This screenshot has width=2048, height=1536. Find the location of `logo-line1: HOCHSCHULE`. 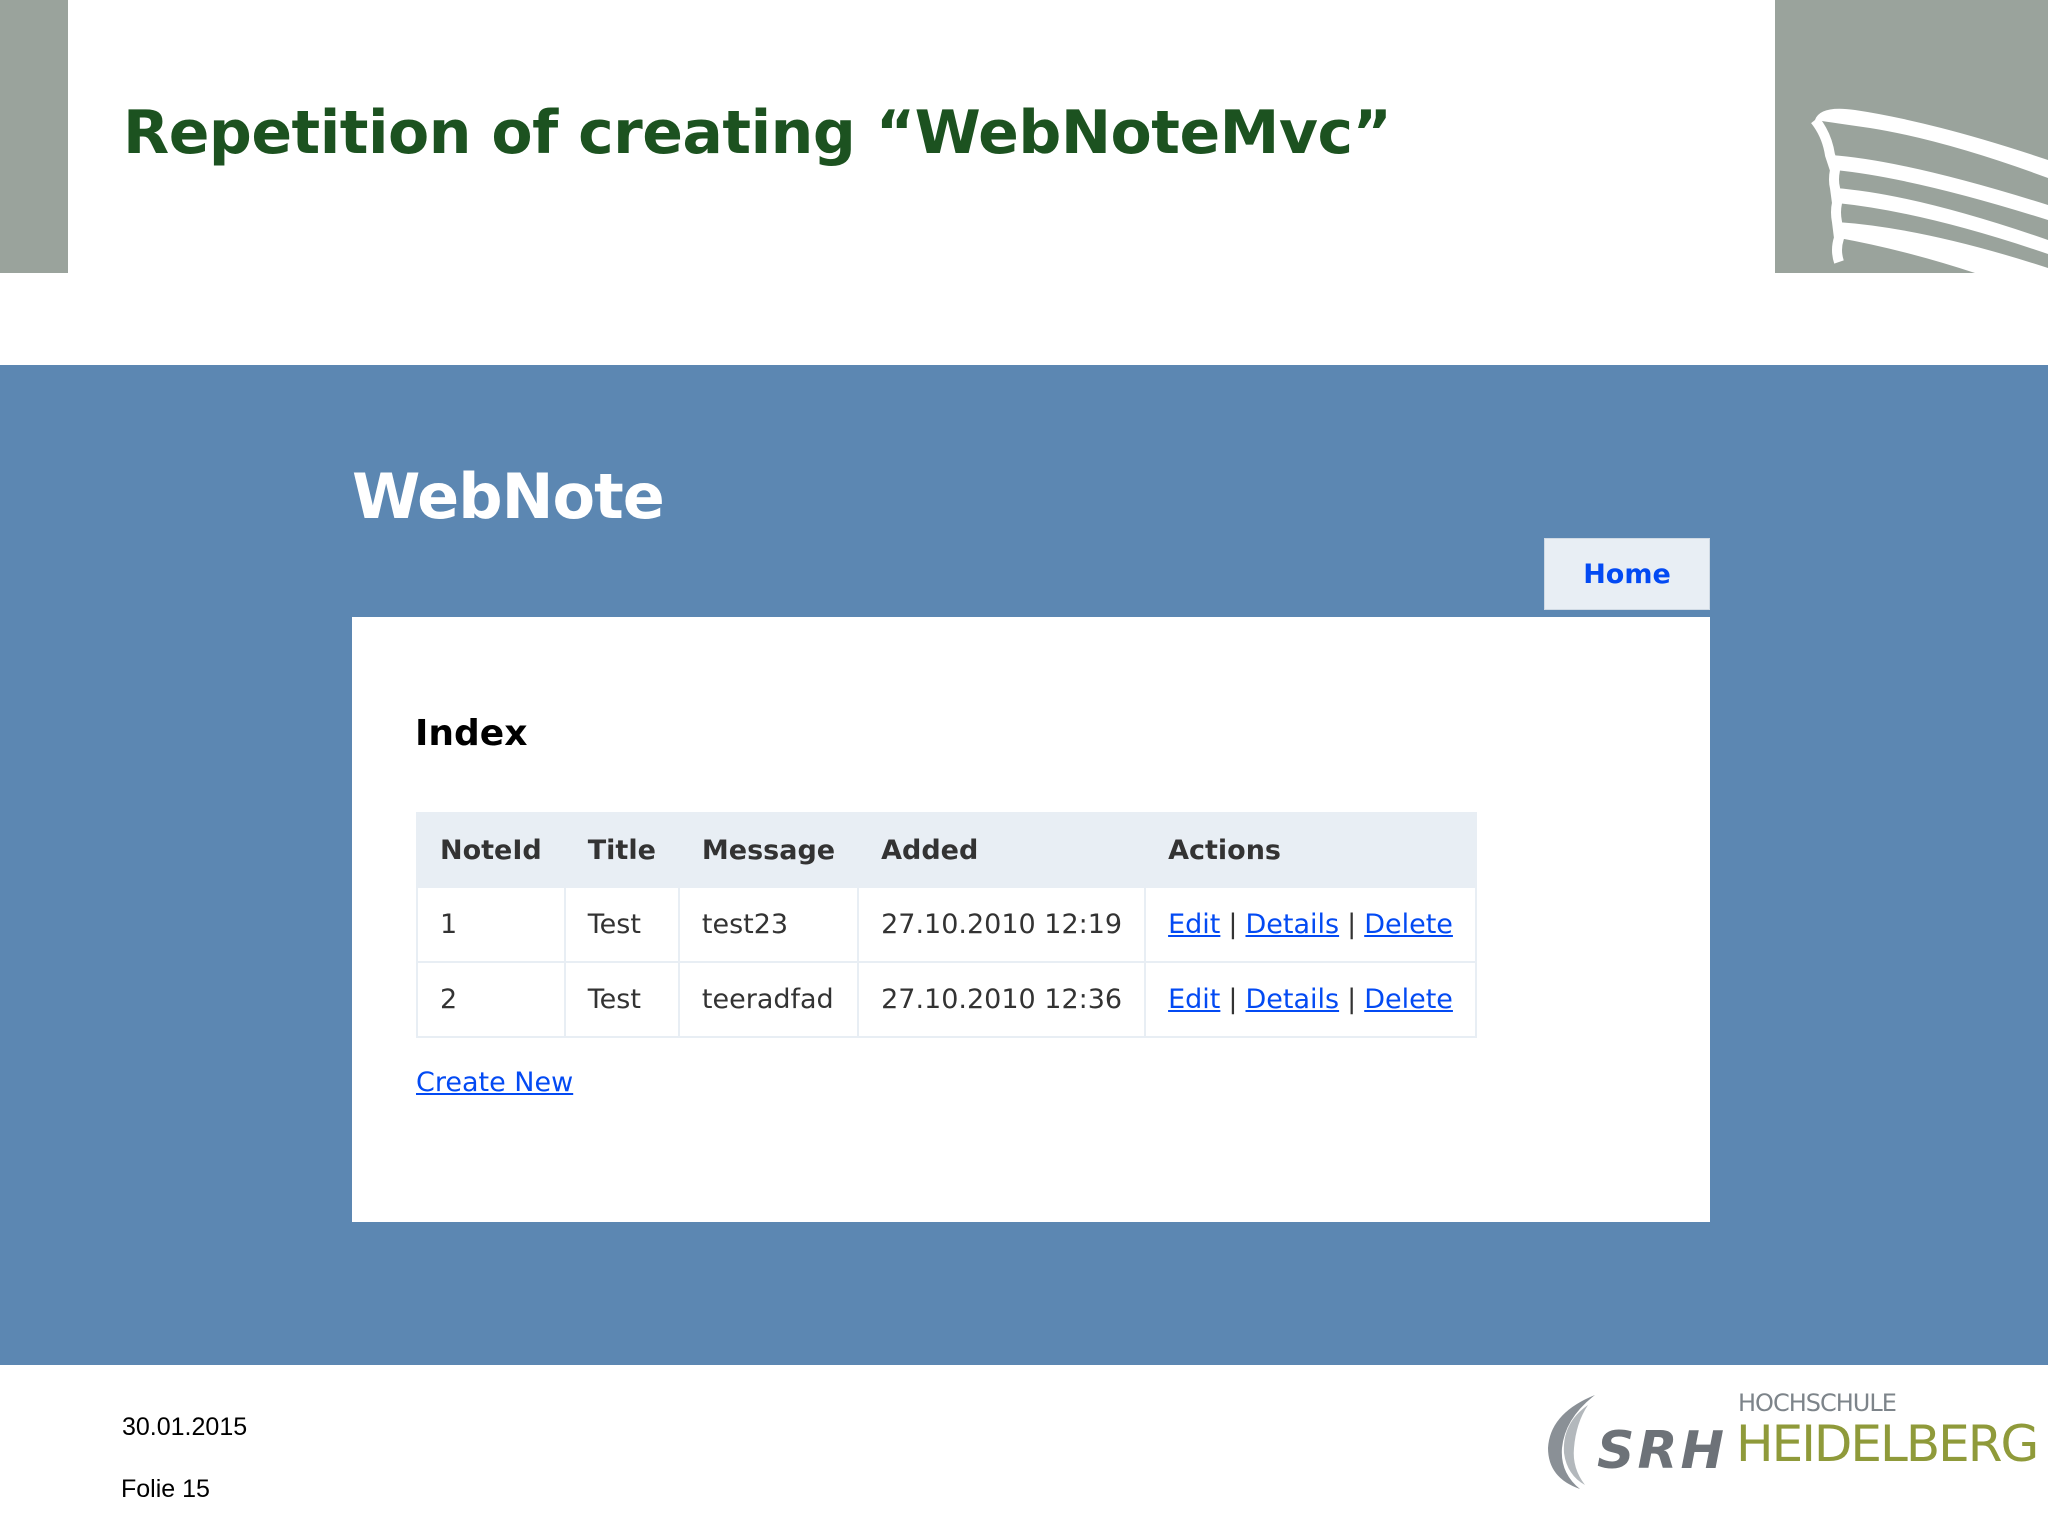

logo-line1: HOCHSCHULE is located at coordinates (1817, 1403).